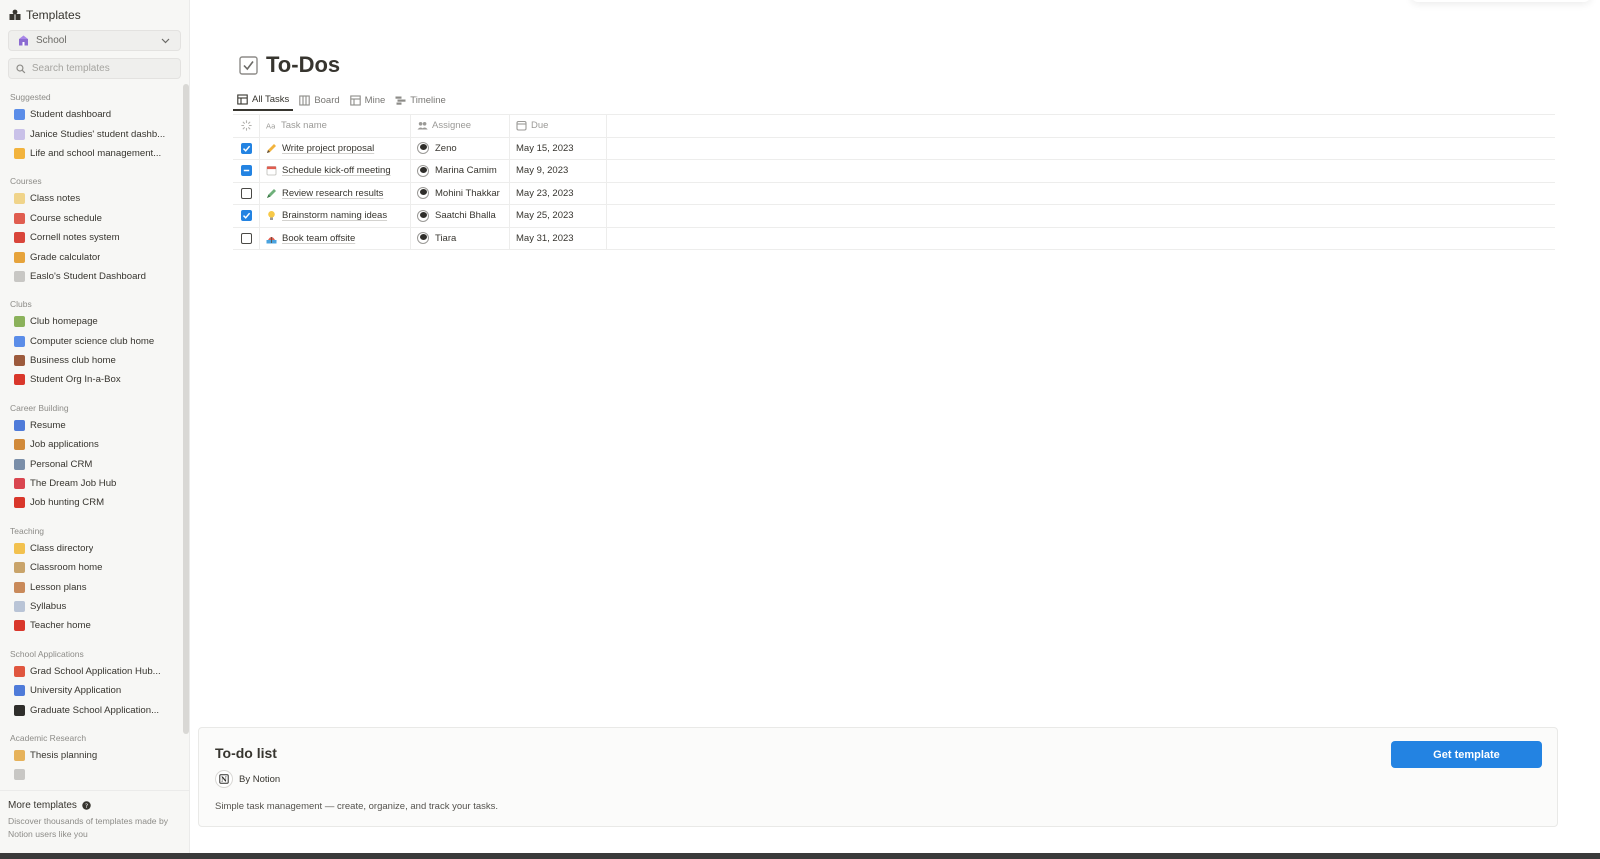 The height and width of the screenshot is (859, 1600). I want to click on memo-icon, so click(19, 199).